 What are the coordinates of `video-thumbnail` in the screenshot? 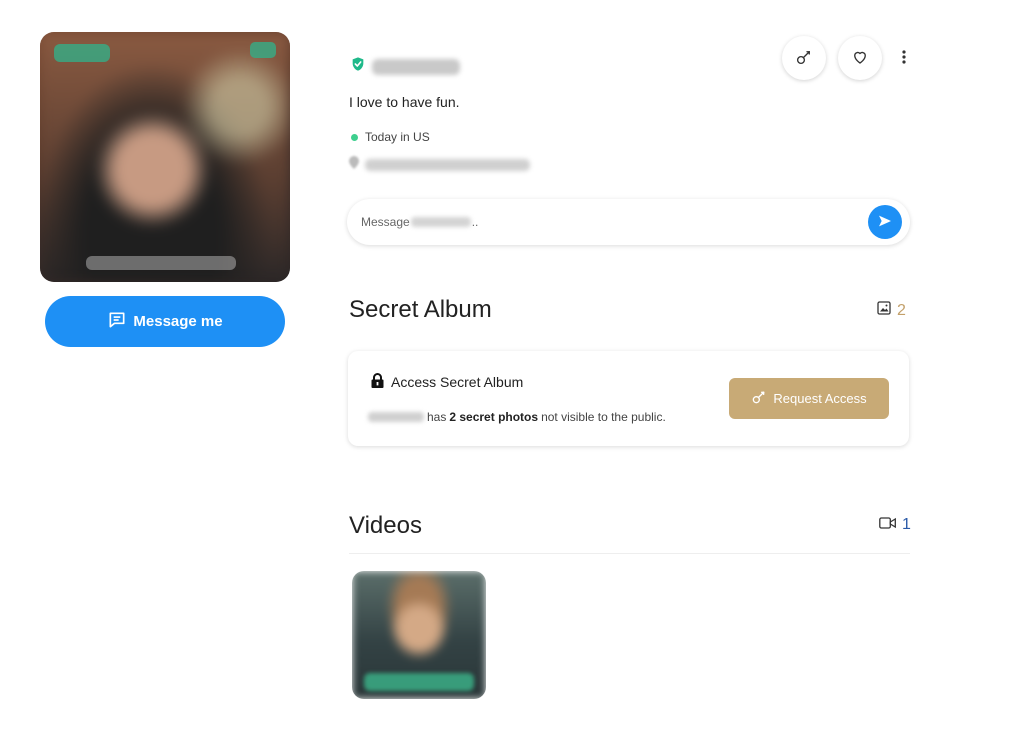 It's located at (419, 635).